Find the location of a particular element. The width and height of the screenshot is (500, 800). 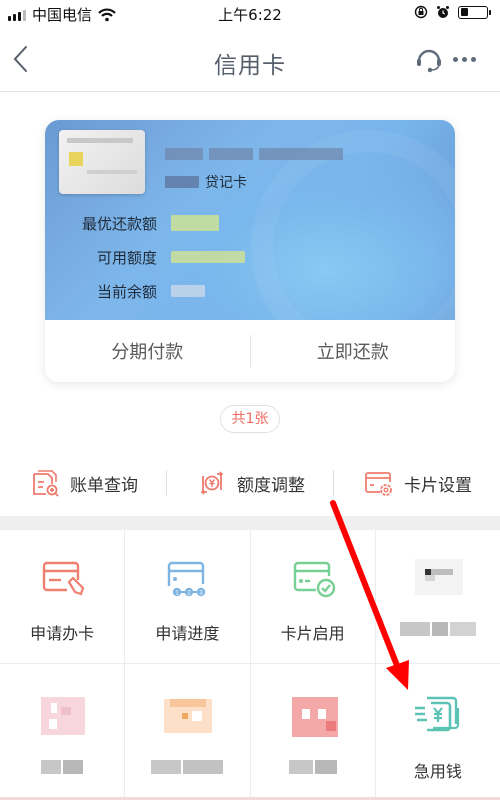

limit-adjust-icon is located at coordinates (212, 483).